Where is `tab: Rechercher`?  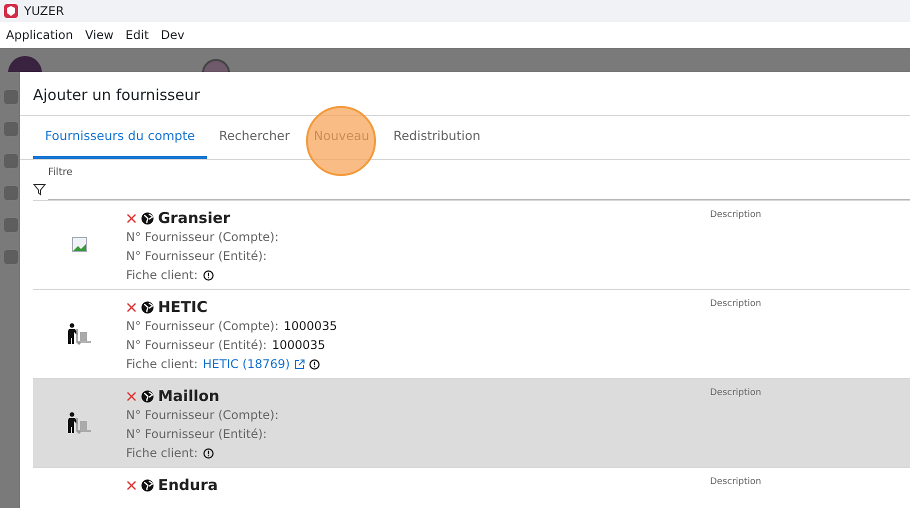
tab: Rechercher is located at coordinates (254, 137).